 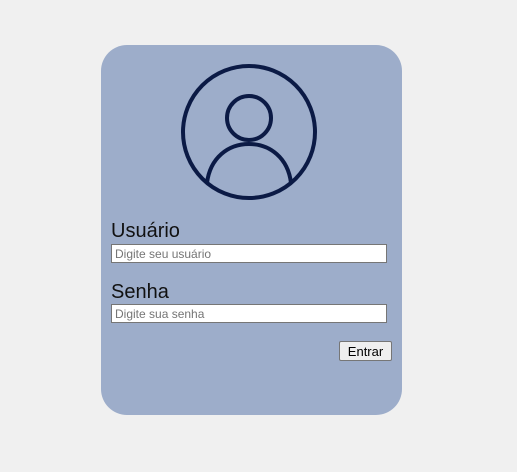 I want to click on username-input, so click(x=249, y=253).